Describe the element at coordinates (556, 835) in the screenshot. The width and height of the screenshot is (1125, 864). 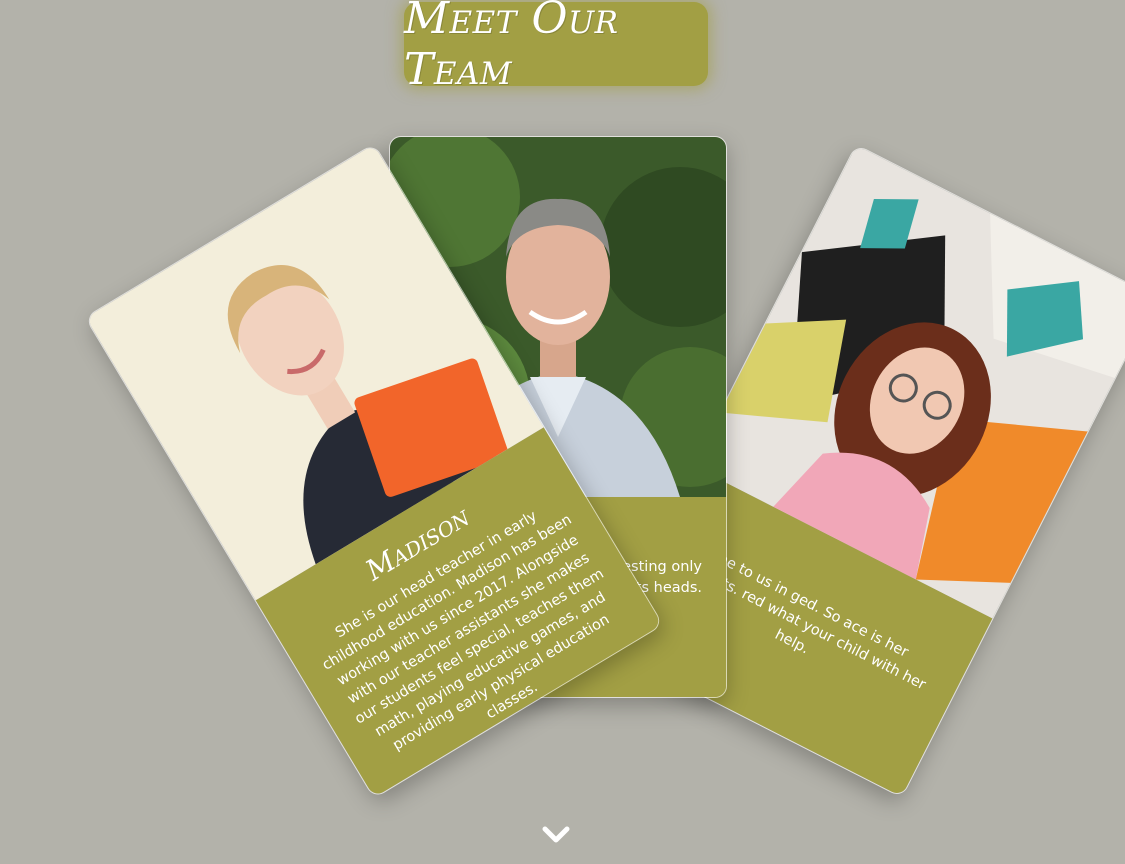
I see `chevron-down-icon` at that location.